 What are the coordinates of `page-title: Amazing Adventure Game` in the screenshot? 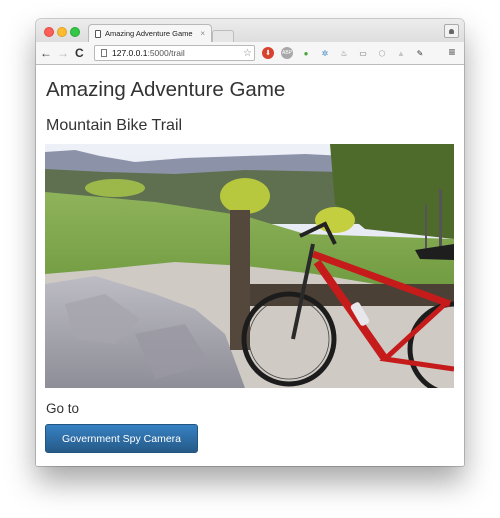 It's located at (166, 89).